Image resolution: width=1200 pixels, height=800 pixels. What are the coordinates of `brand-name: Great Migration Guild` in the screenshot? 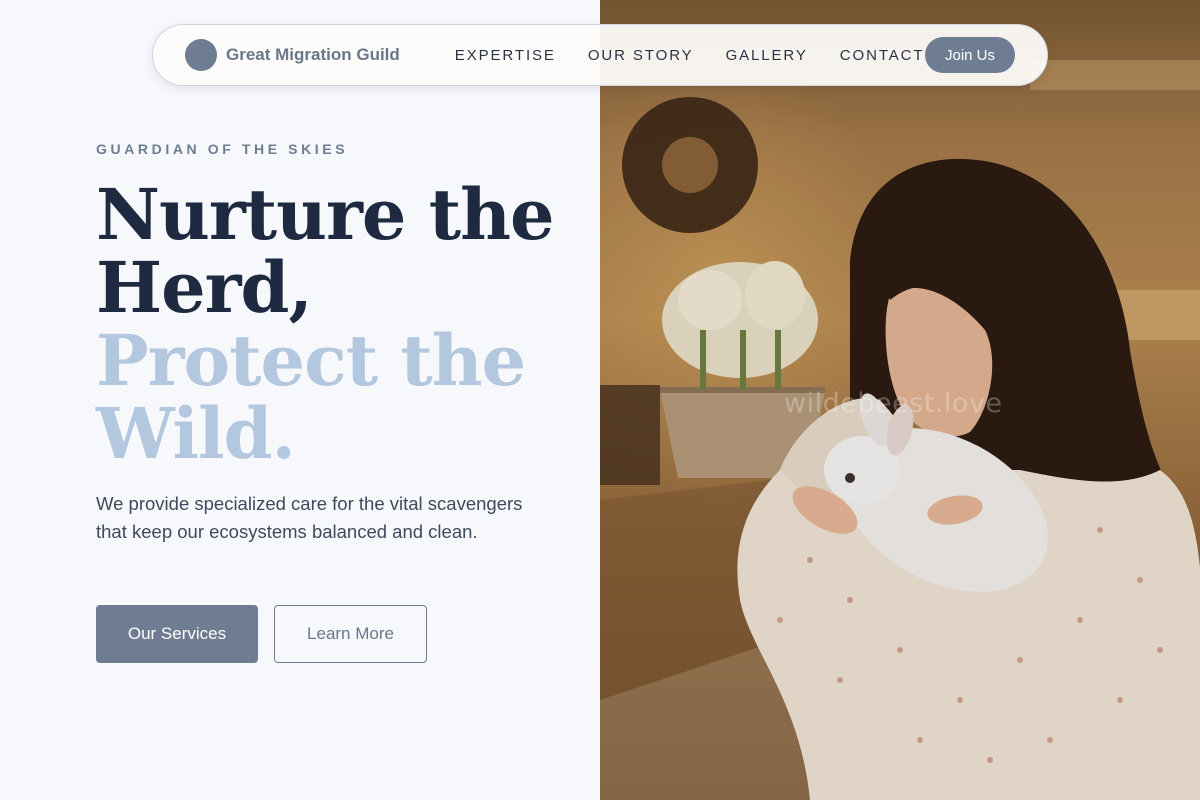 It's located at (313, 54).